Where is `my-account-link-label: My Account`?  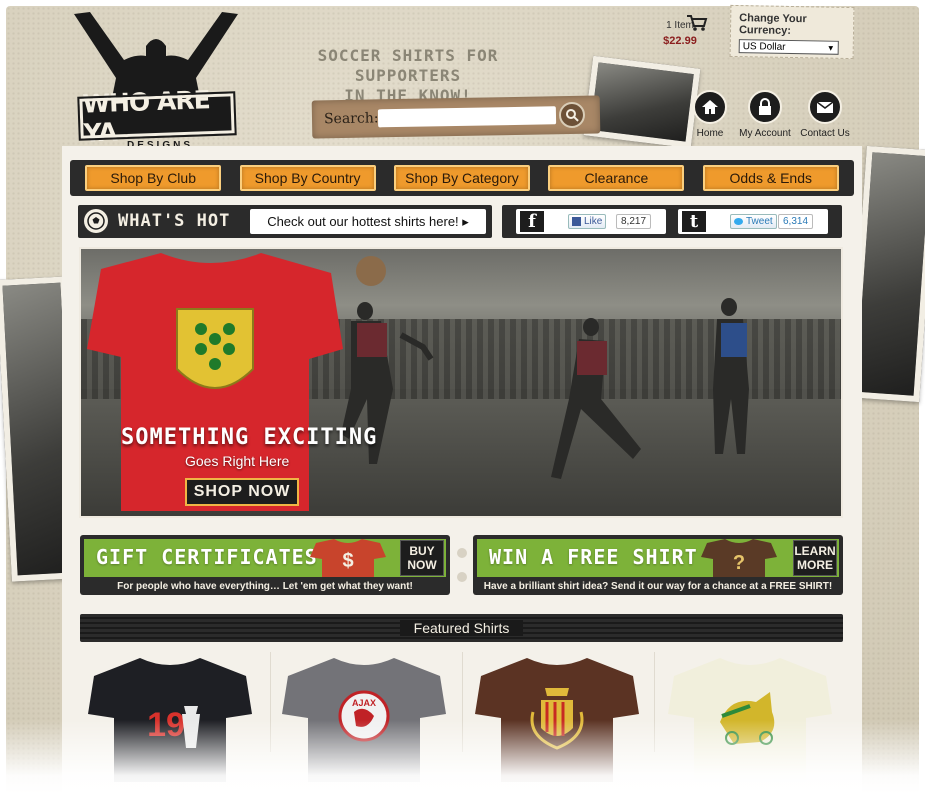 my-account-link-label: My Account is located at coordinates (765, 133).